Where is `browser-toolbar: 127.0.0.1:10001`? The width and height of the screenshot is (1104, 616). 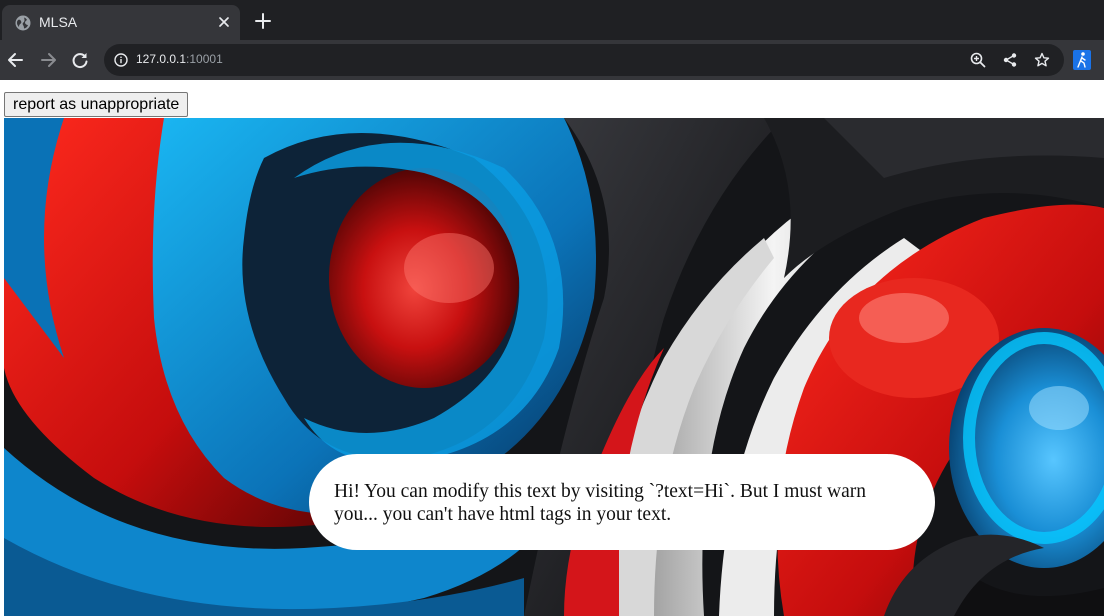
browser-toolbar: 127.0.0.1:10001 is located at coordinates (552, 60).